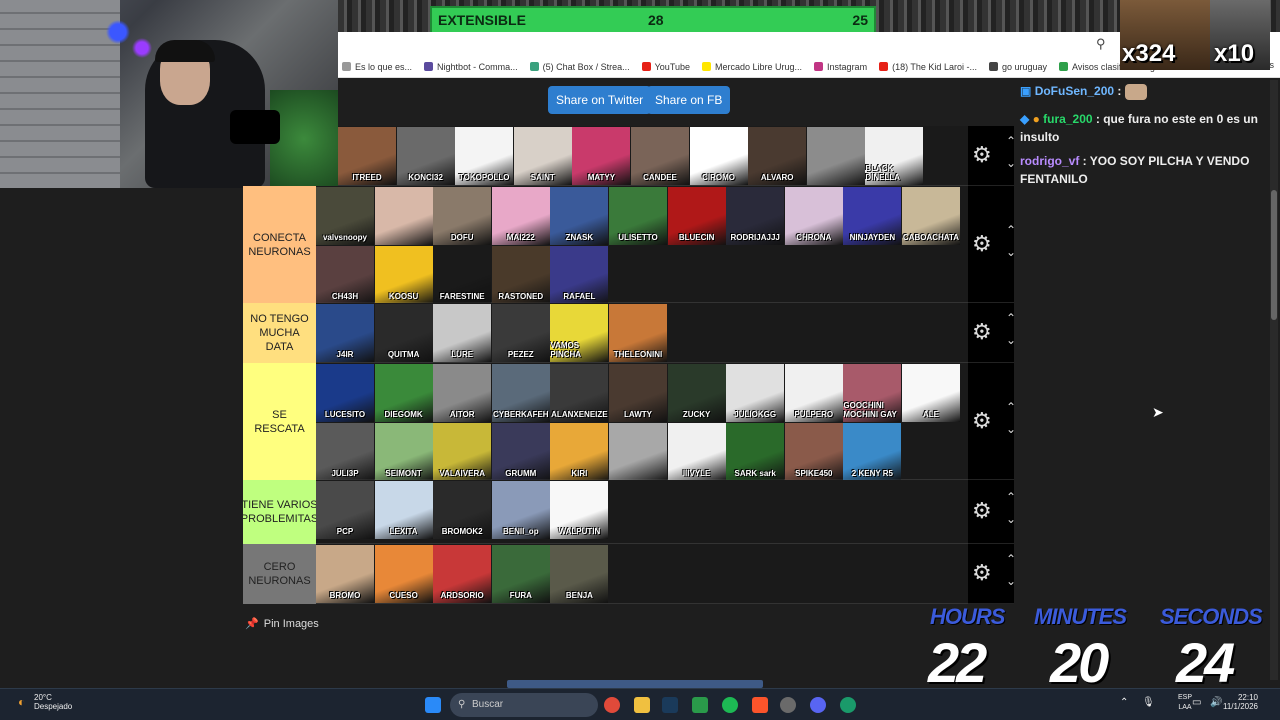 This screenshot has width=1280, height=720. What do you see at coordinates (638, 333) in the screenshot?
I see `tier-tile: THELEONINI` at bounding box center [638, 333].